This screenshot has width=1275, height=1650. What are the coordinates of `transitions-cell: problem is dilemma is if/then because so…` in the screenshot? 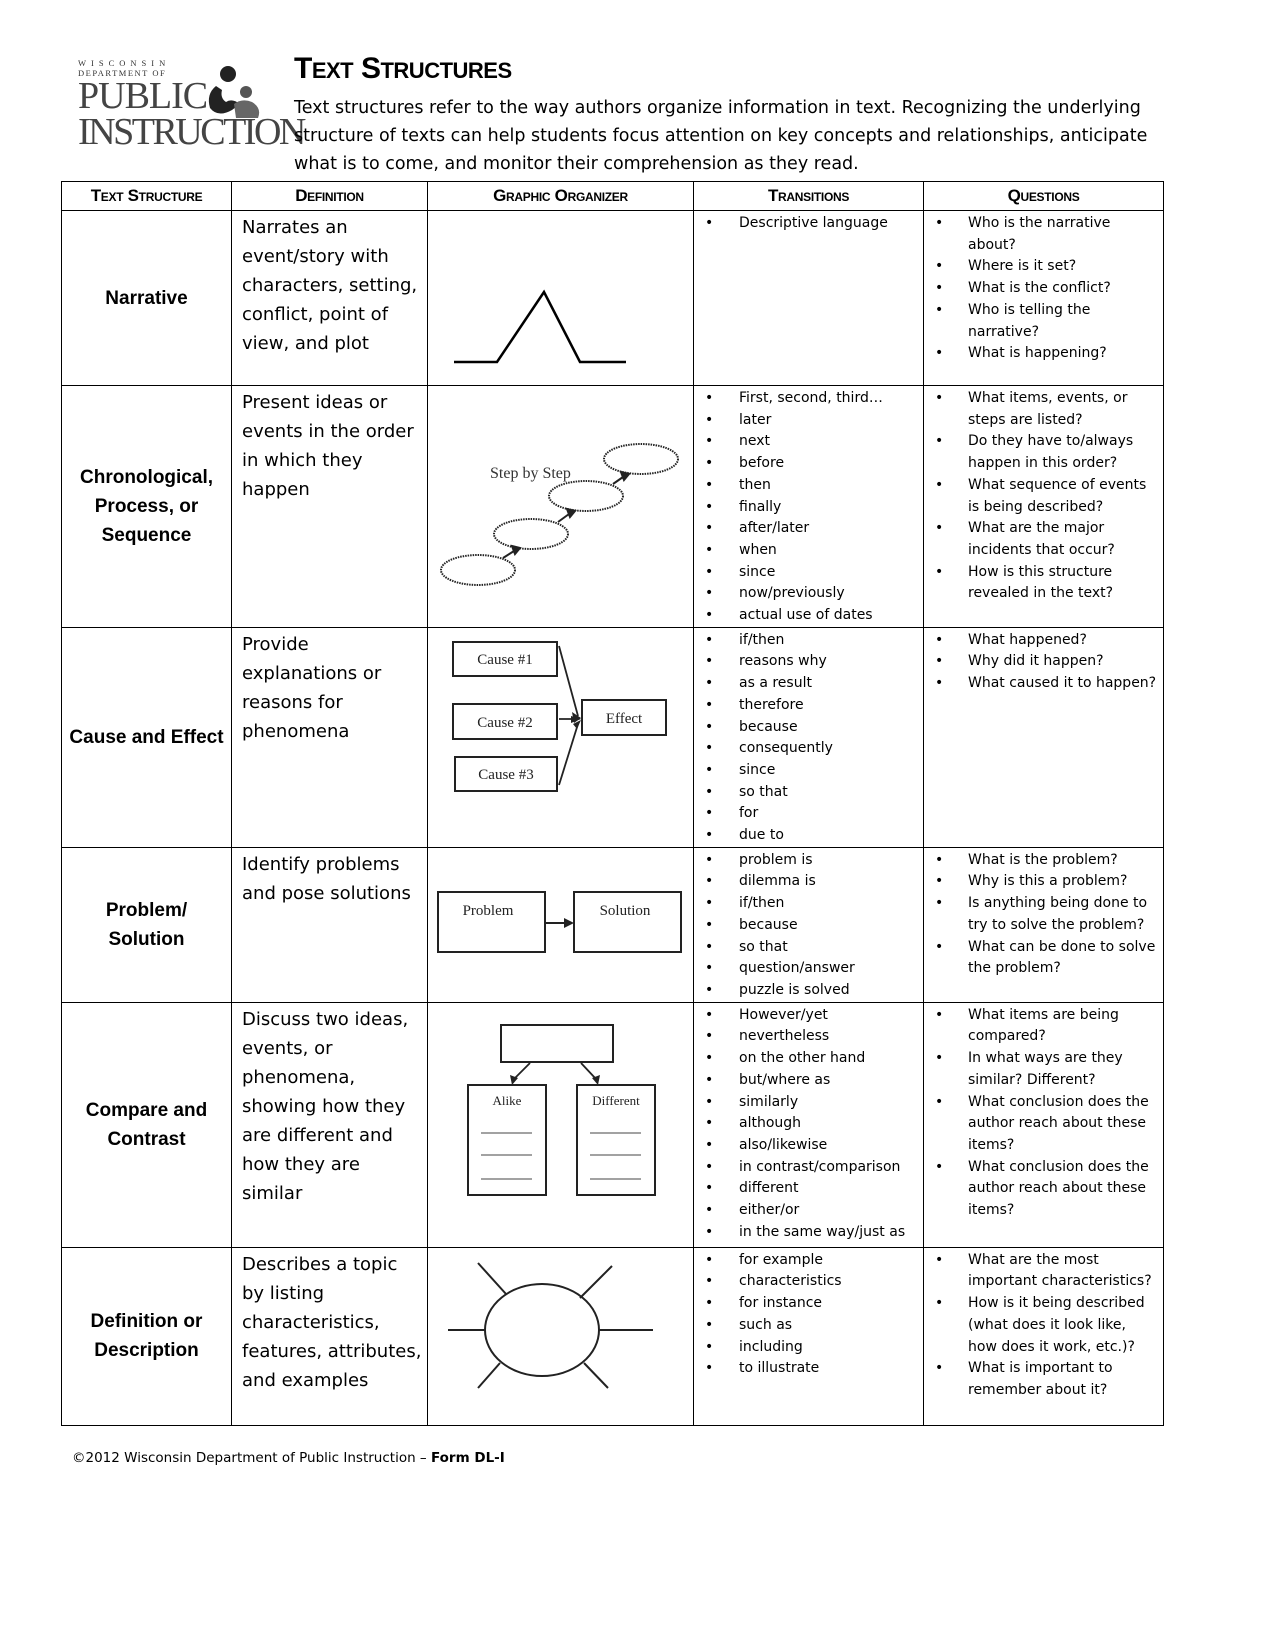 It's located at (808, 924).